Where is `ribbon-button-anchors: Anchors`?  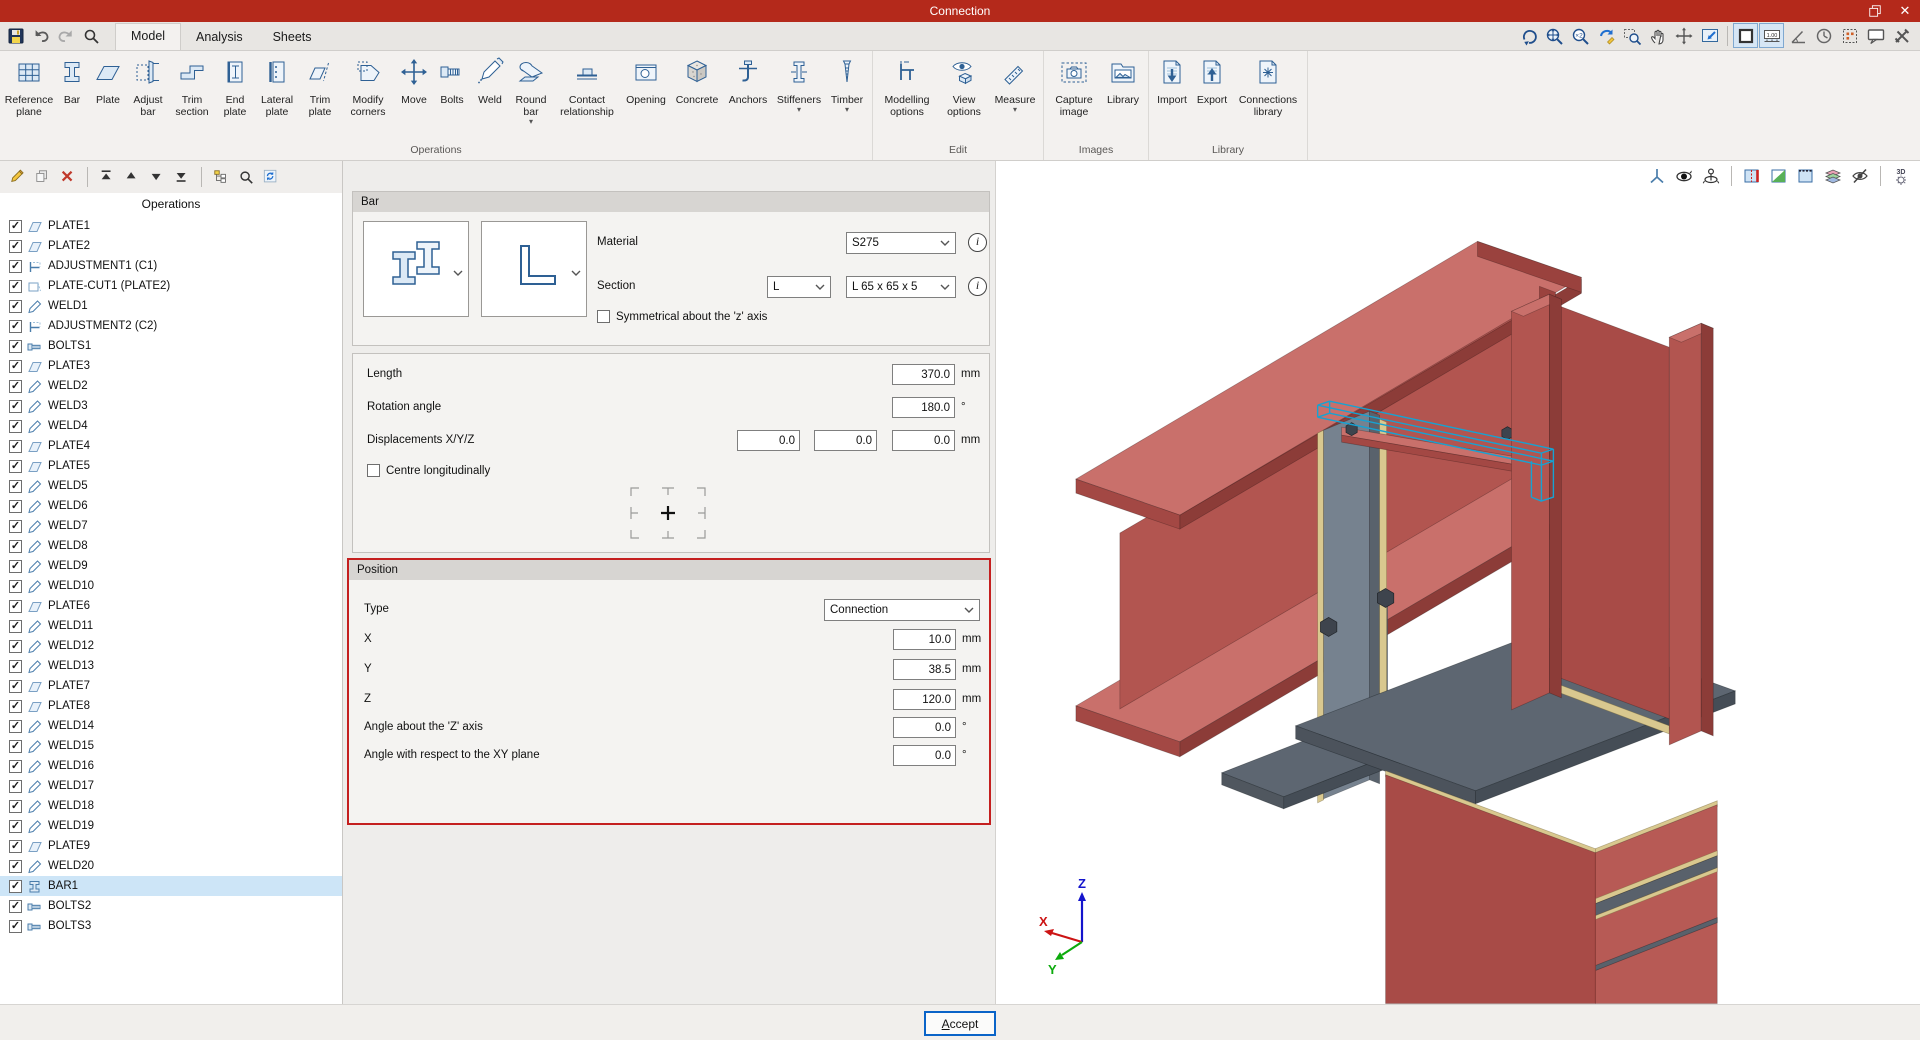
ribbon-button-anchors: Anchors is located at coordinates (748, 96).